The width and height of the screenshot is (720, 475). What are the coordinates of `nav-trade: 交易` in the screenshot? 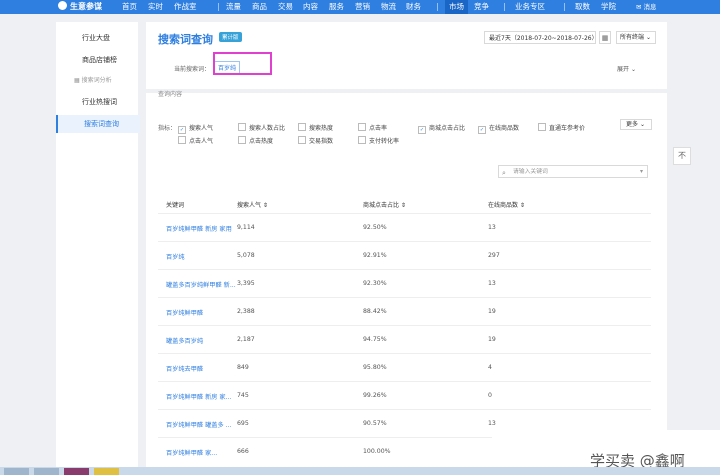 It's located at (285, 7).